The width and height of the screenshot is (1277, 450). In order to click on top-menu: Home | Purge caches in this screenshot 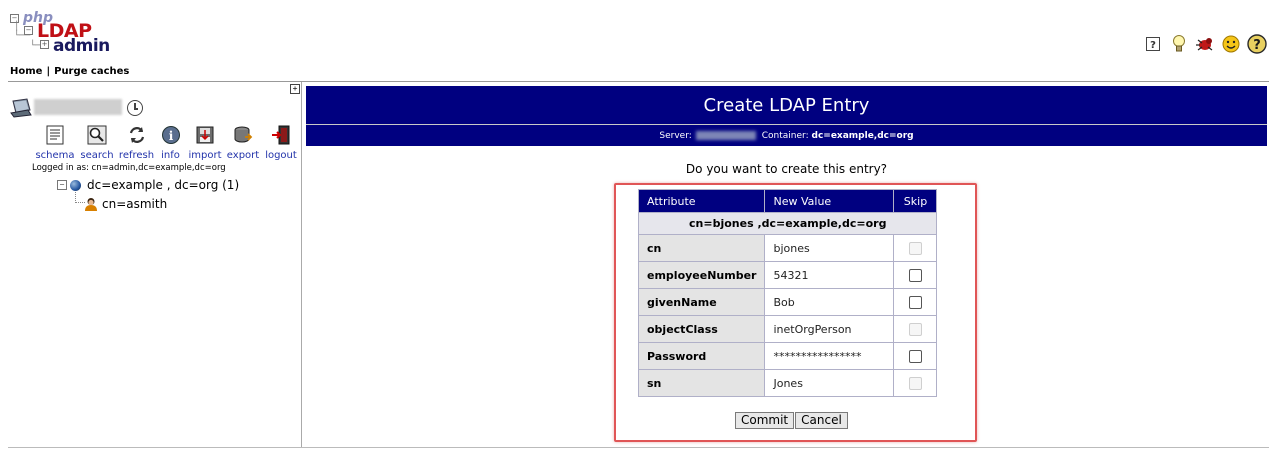, I will do `click(69, 71)`.